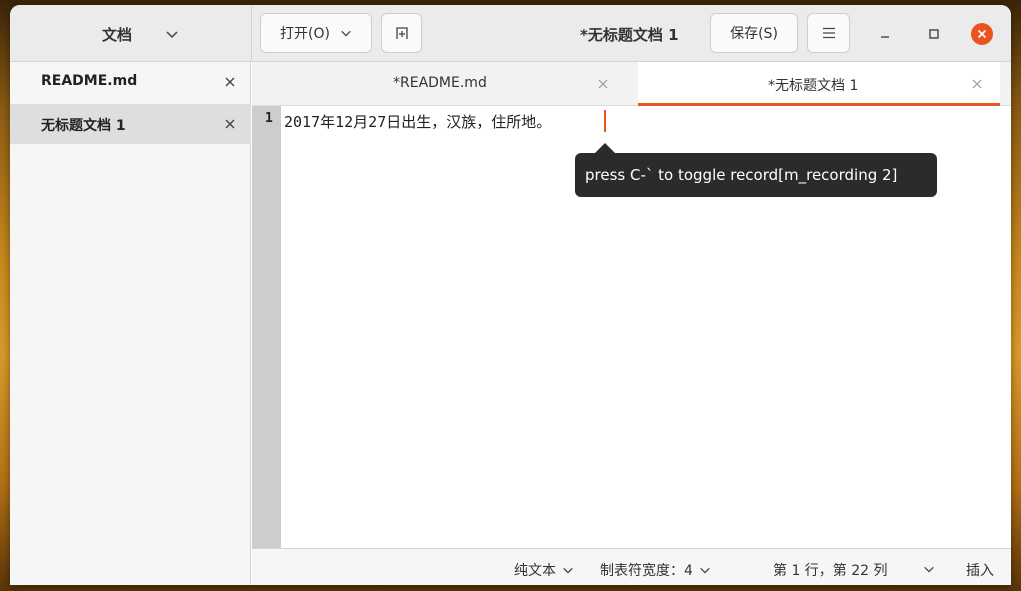  What do you see at coordinates (269, 118) in the screenshot?
I see `line-number: 1` at bounding box center [269, 118].